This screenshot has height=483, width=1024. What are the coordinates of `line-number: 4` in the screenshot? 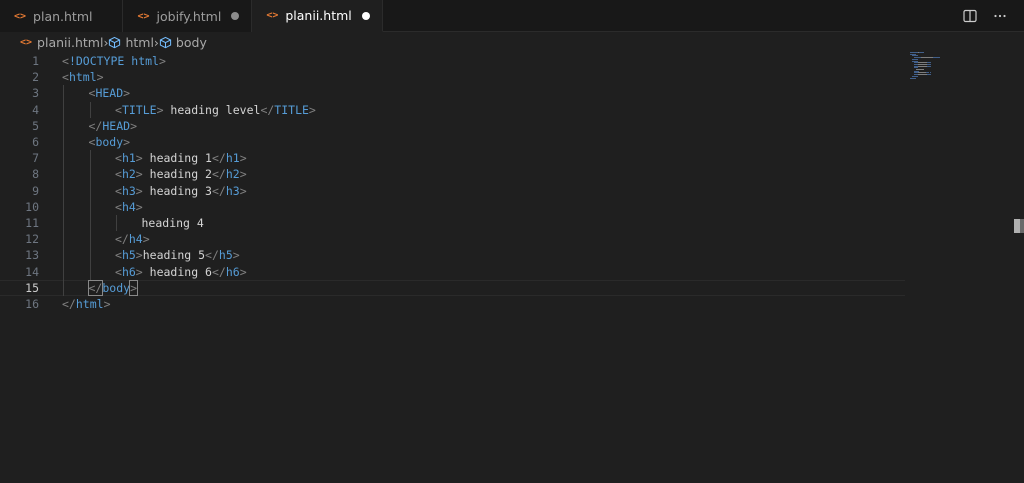 It's located at (35, 109).